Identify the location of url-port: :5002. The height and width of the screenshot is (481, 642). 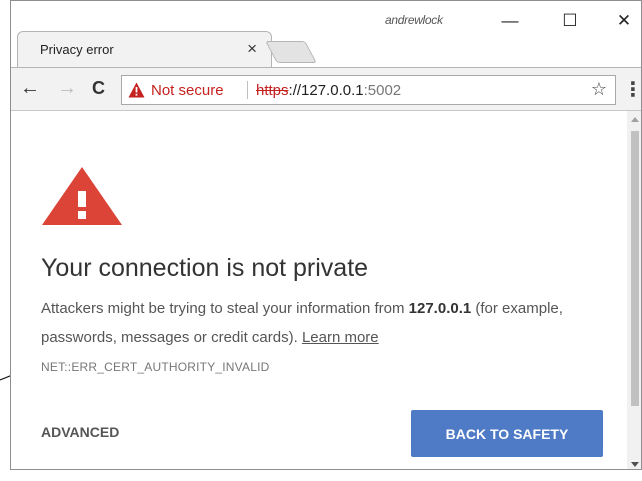
(382, 90).